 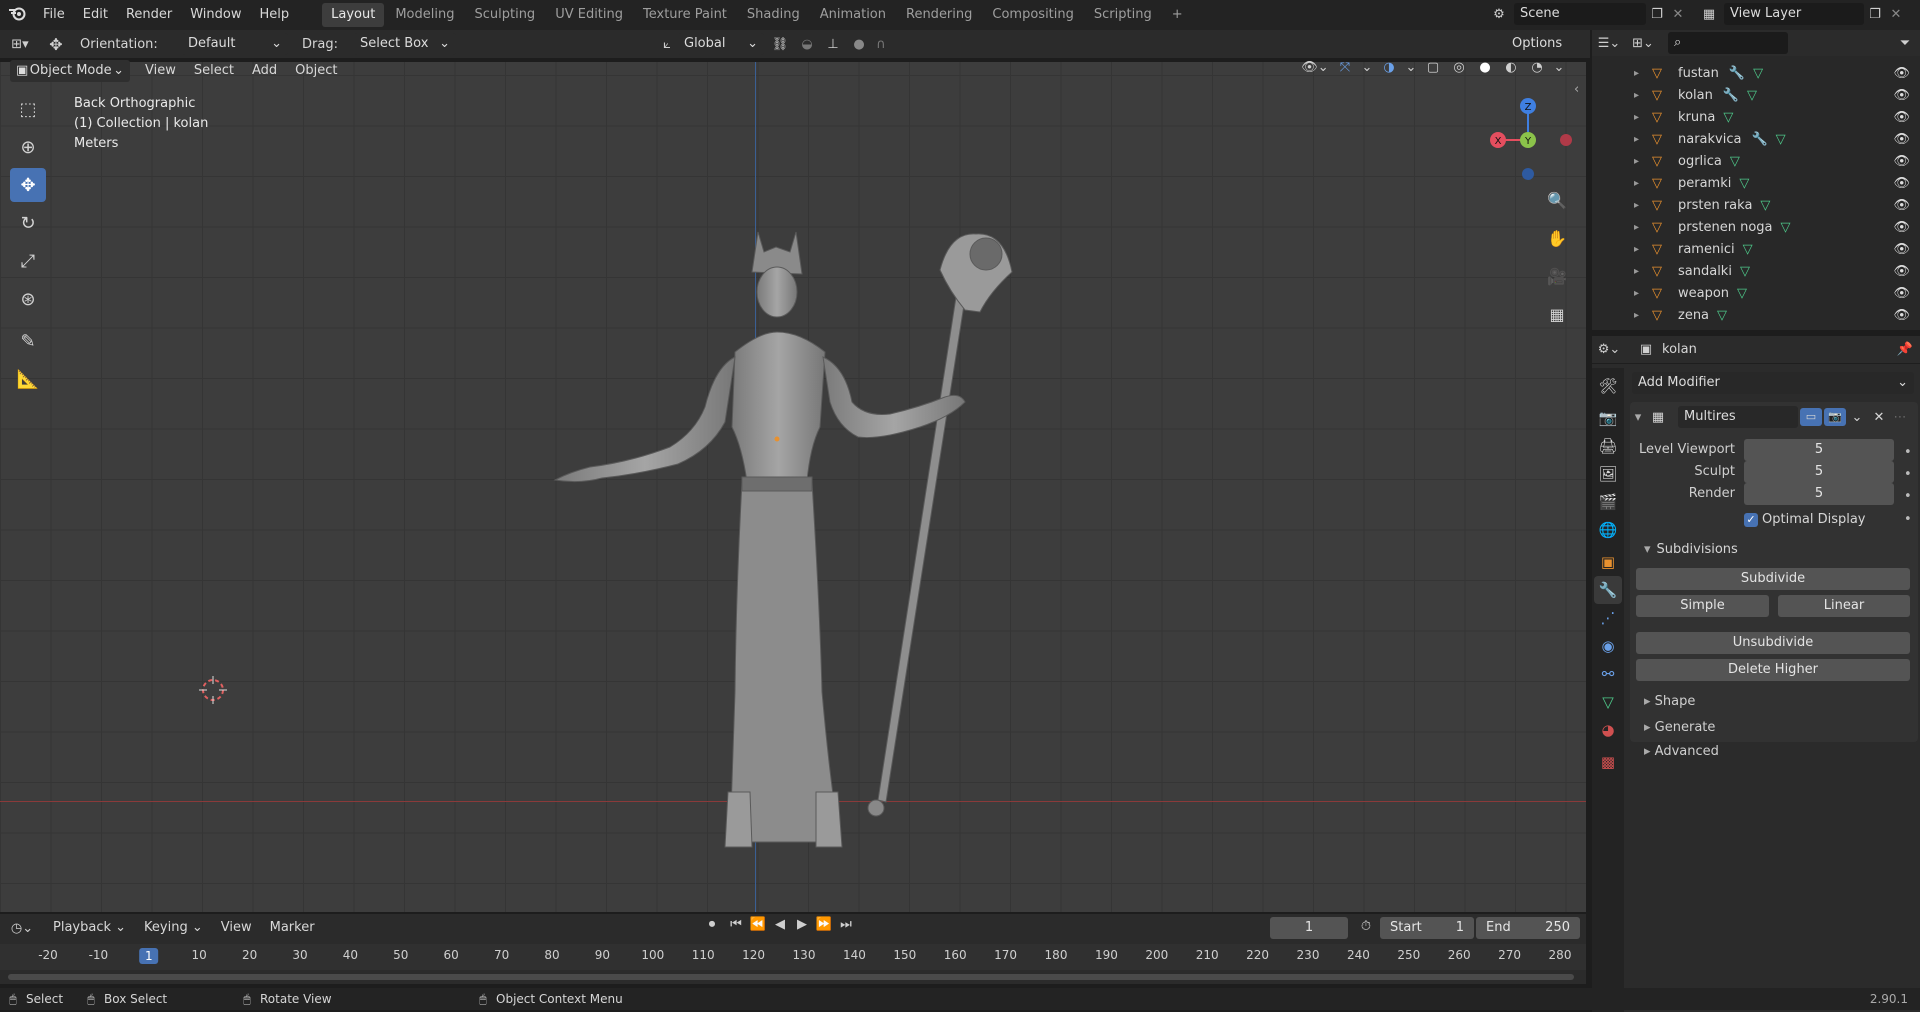 What do you see at coordinates (1528, 174) in the screenshot?
I see `gizmo-neg-z-icon` at bounding box center [1528, 174].